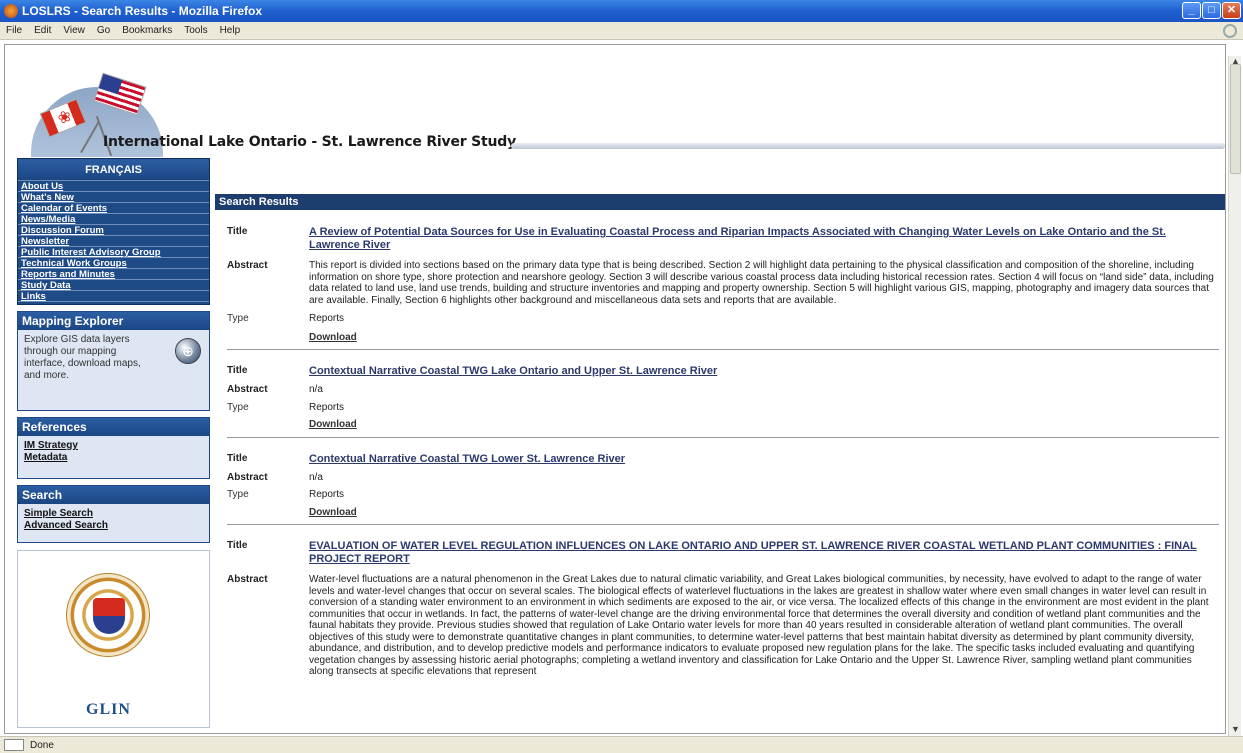  I want to click on menu-bookmarks: Bookmarks, so click(147, 30).